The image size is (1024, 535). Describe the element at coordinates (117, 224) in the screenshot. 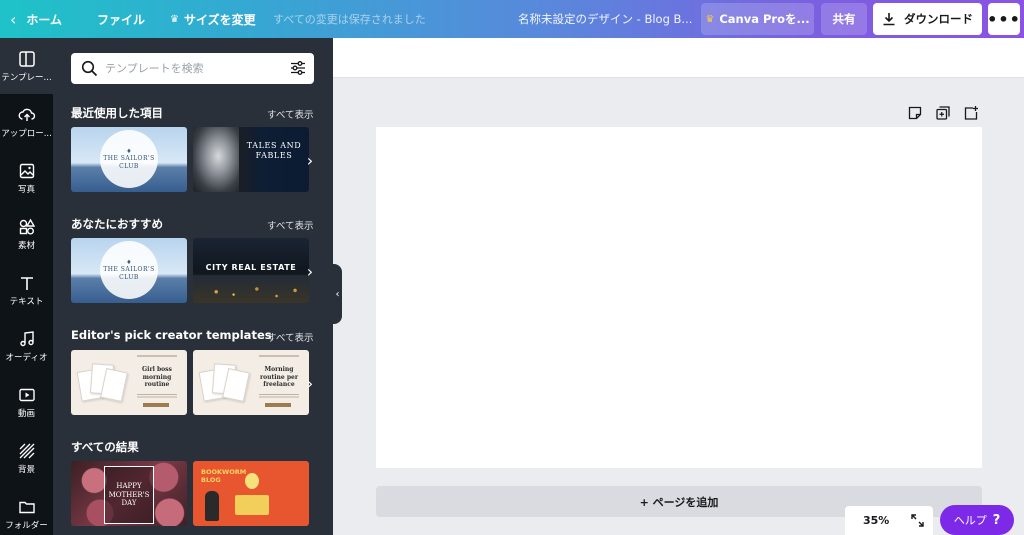

I see `section-title-recommended: あなたにおすすめ` at that location.